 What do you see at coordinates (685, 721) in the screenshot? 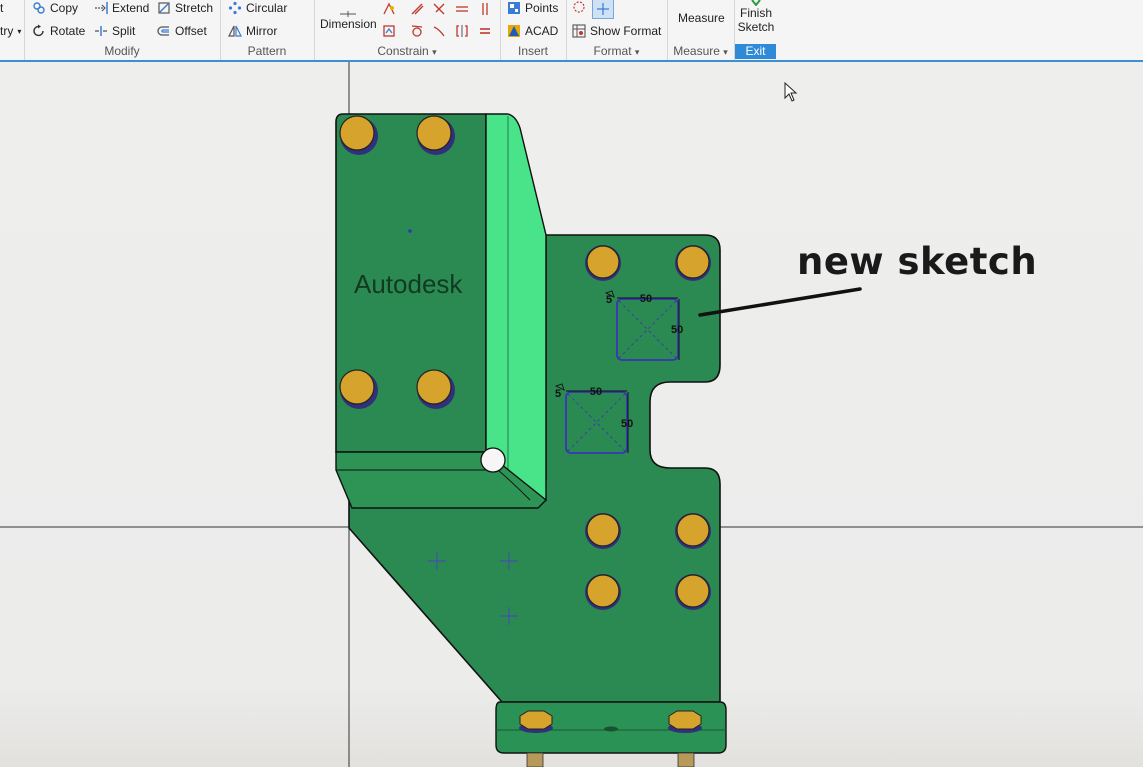
I see `hex-nut-right` at bounding box center [685, 721].